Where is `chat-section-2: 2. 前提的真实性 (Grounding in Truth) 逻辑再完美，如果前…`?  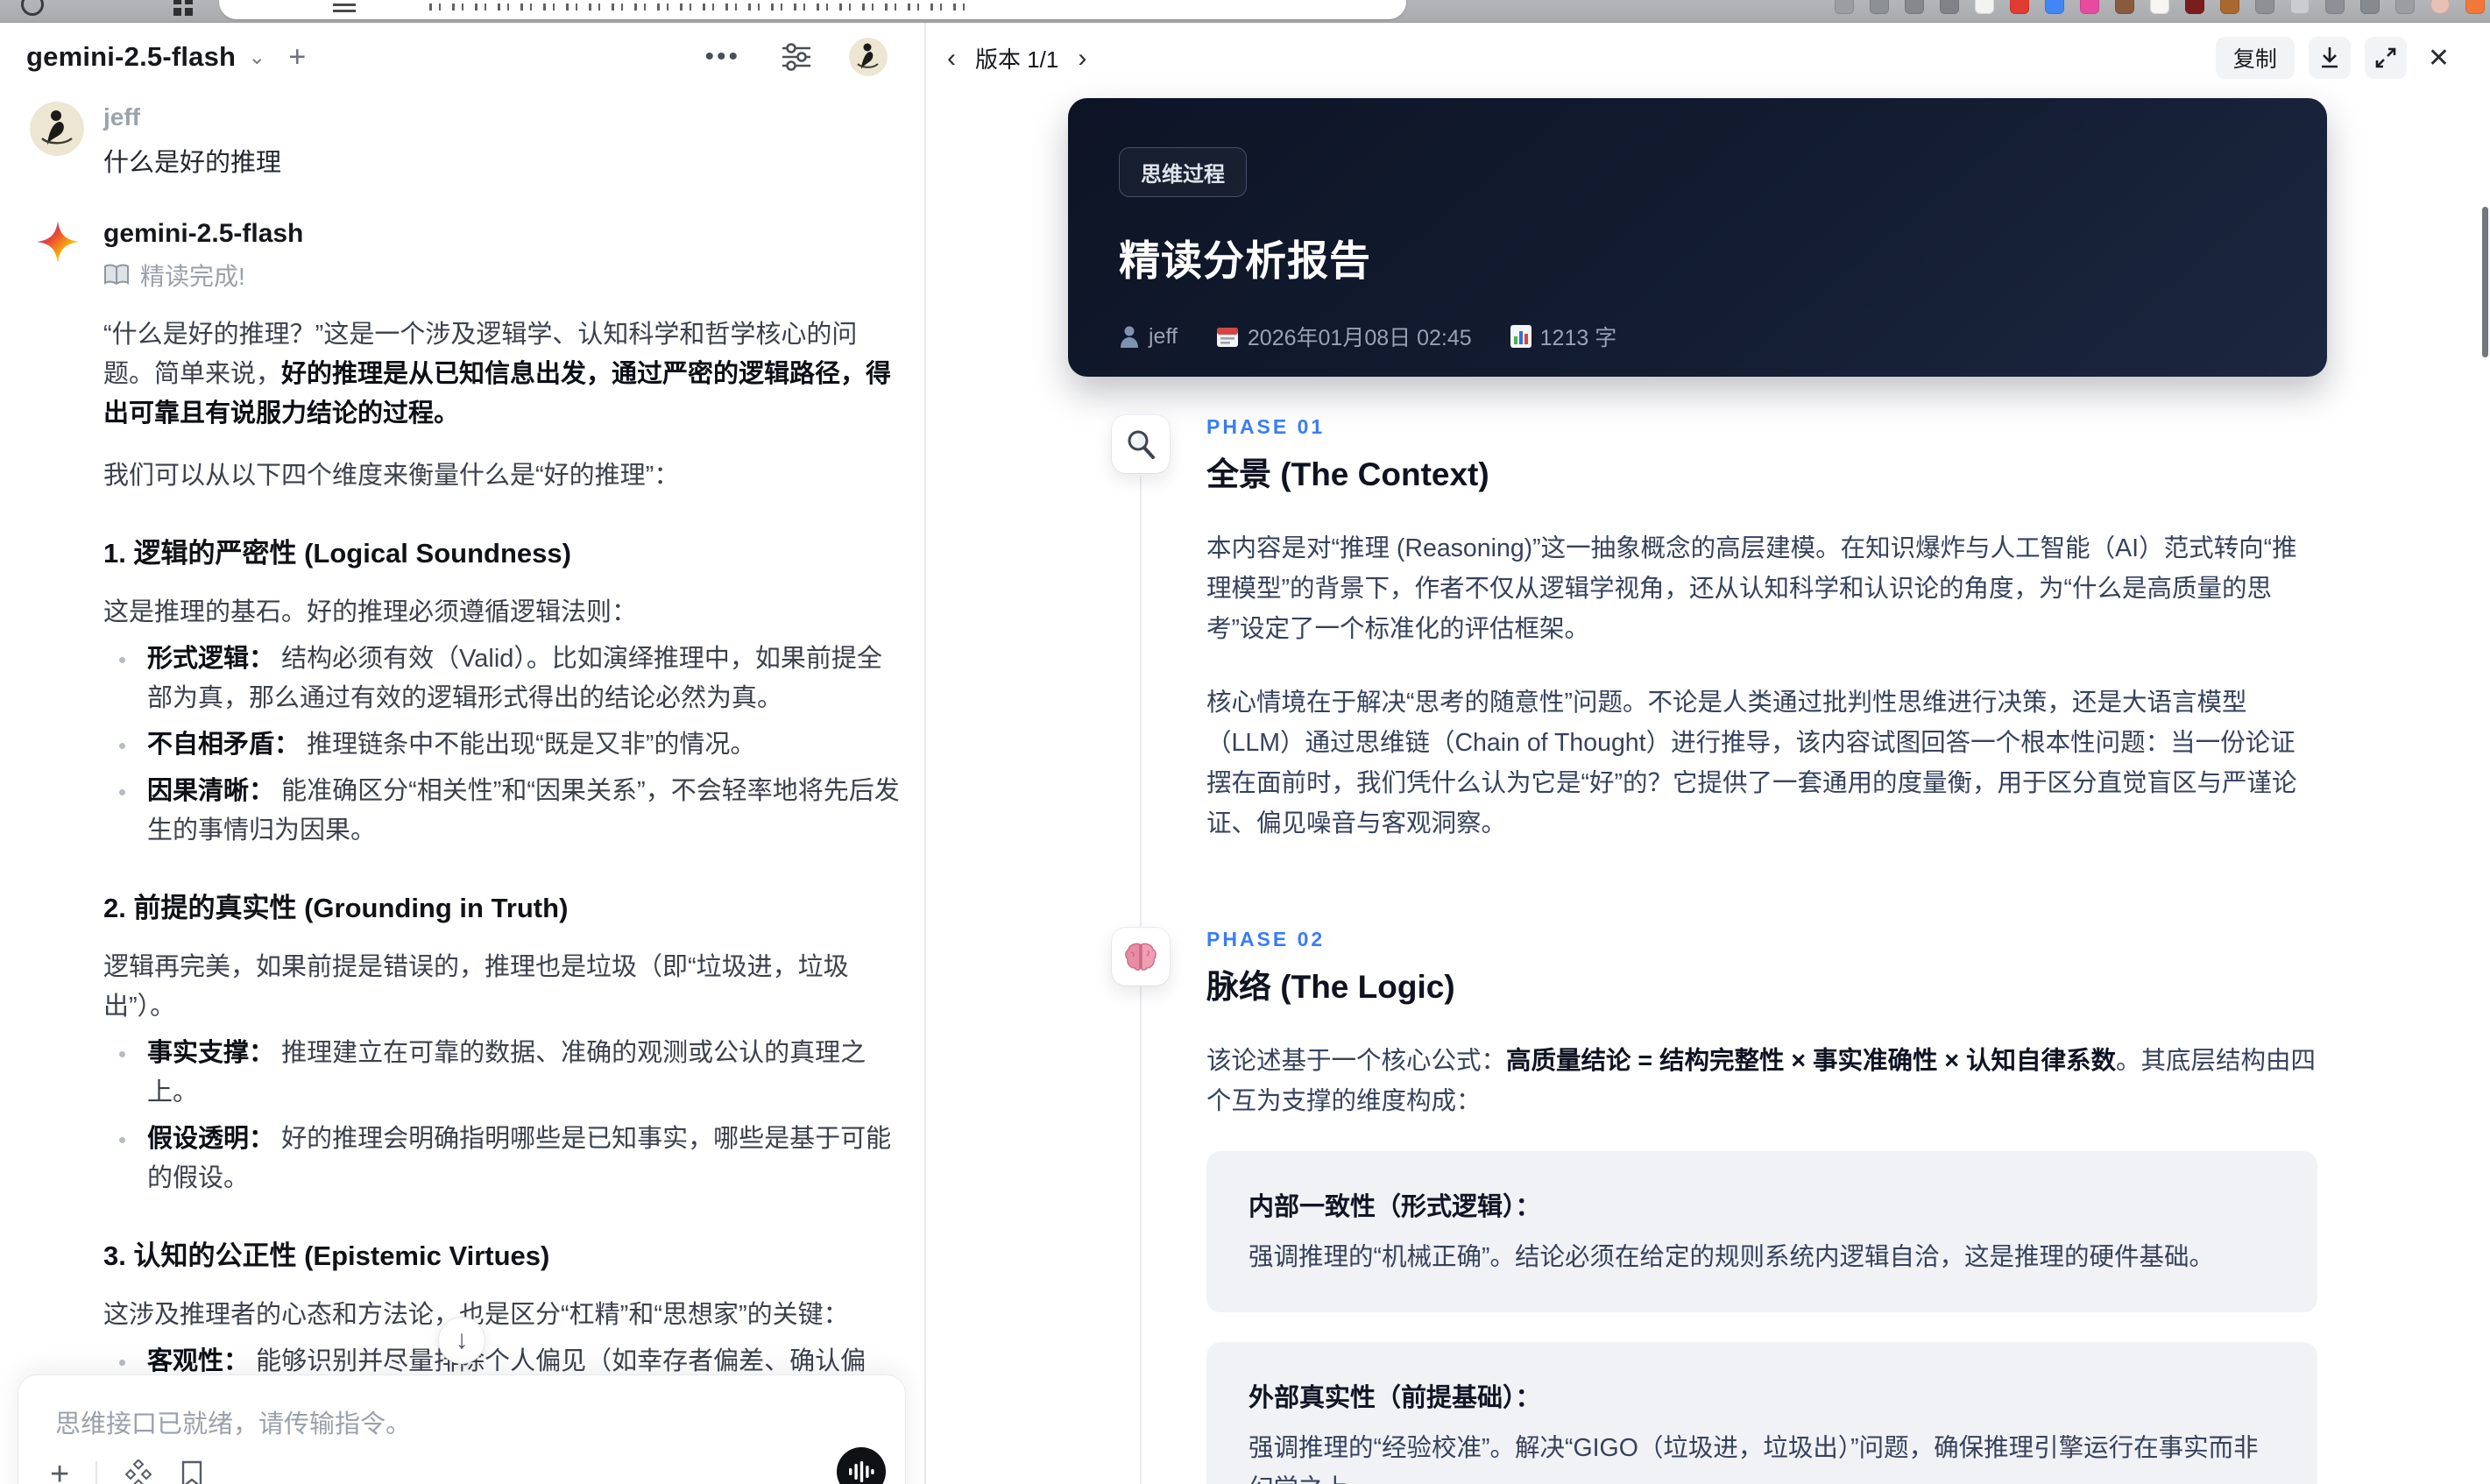
chat-section-2: 2. 前提的真实性 (Grounding in Truth) 逻辑再完美，如果前… is located at coordinates (505, 1042).